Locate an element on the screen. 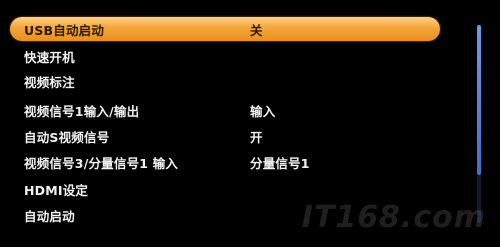 Image resolution: width=500 pixels, height=247 pixels. menu-item-value: 输入 is located at coordinates (263, 111).